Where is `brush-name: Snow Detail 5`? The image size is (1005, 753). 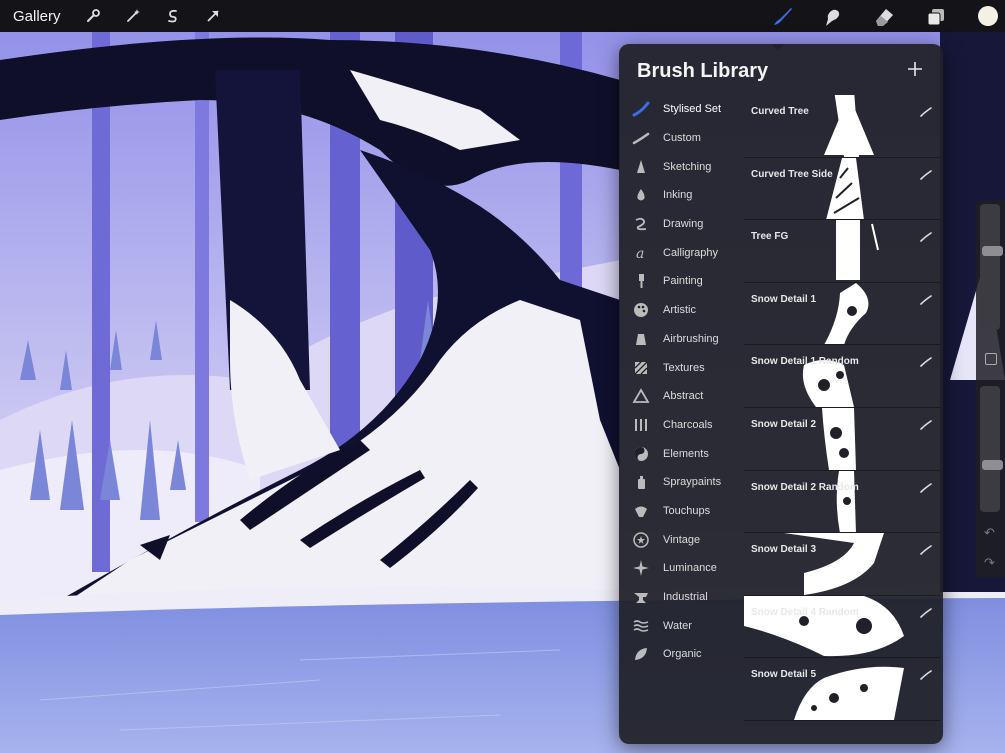 brush-name: Snow Detail 5 is located at coordinates (784, 675).